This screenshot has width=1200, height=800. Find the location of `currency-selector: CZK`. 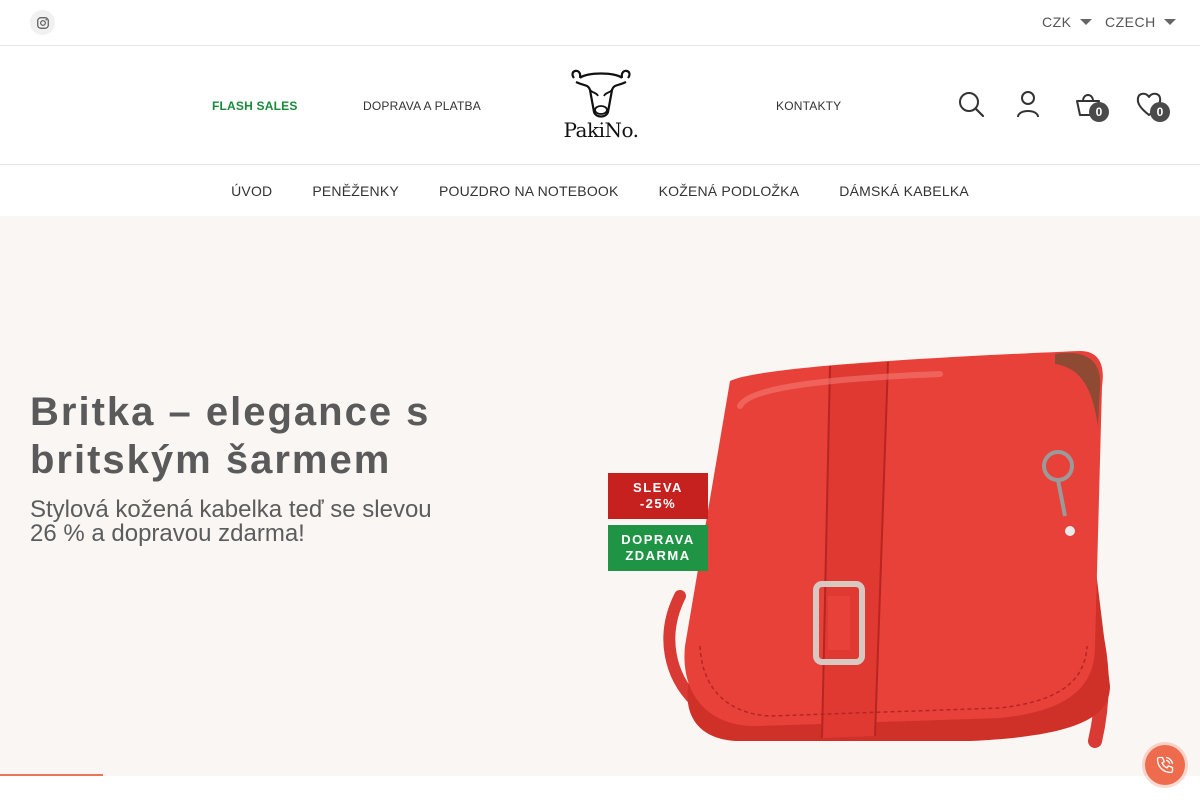

currency-selector: CZK is located at coordinates (1067, 22).